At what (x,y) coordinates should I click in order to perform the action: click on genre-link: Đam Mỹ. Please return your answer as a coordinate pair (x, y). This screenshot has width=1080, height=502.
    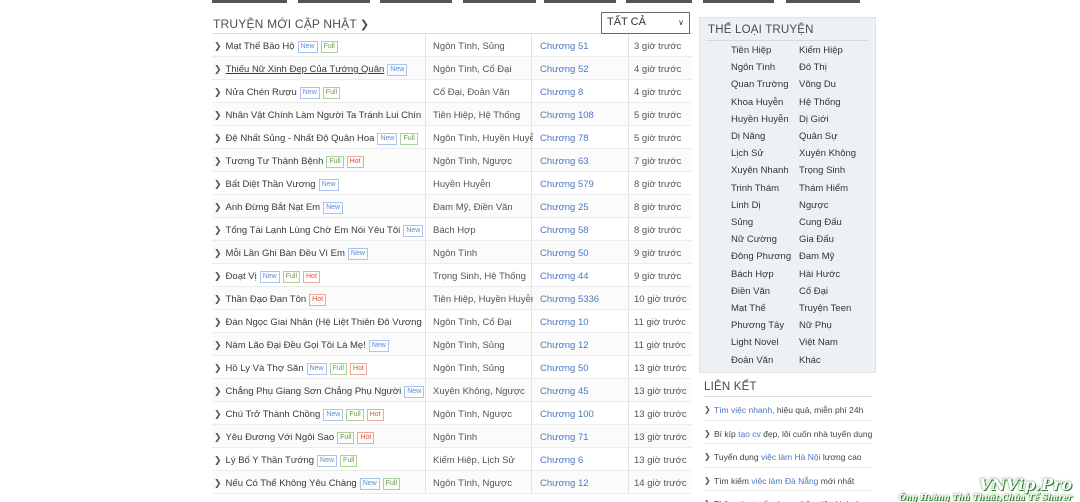
    Looking at the image, I should click on (816, 256).